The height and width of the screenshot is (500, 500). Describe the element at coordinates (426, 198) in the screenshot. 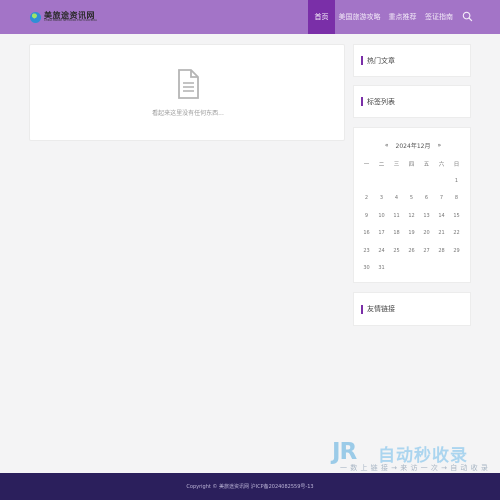

I see `calendar-day: 6` at that location.